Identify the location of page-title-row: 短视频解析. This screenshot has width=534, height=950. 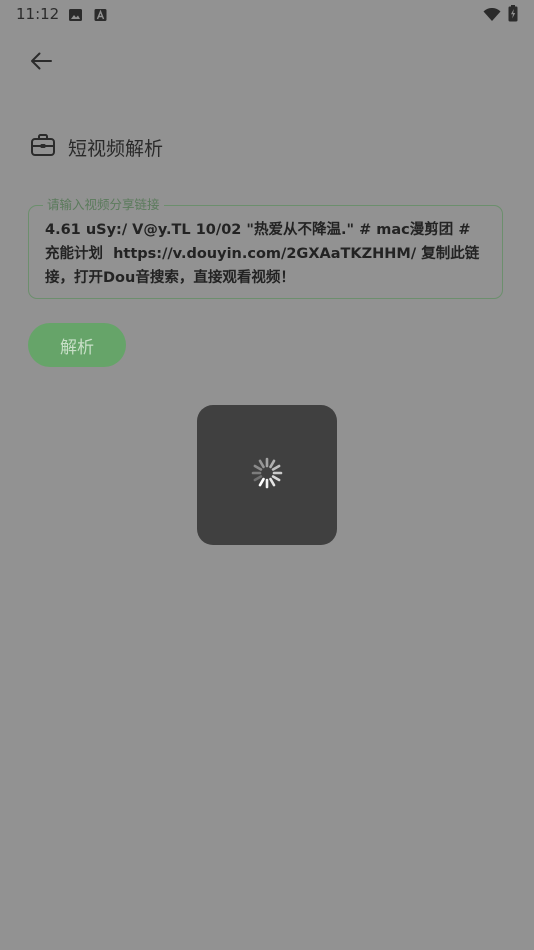
(96, 147).